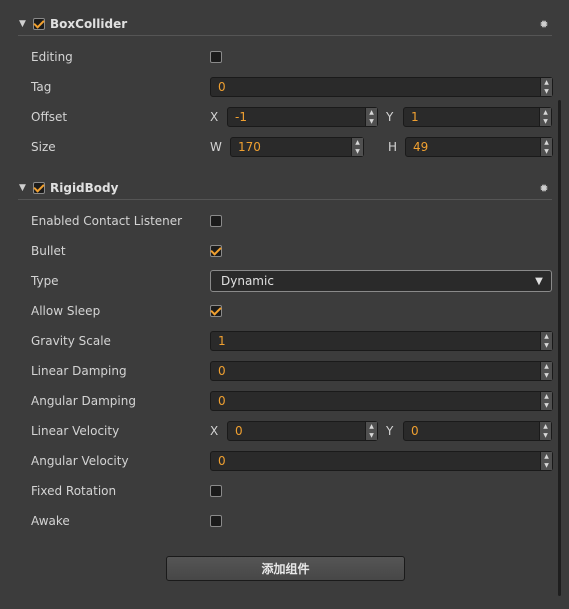 The height and width of the screenshot is (609, 569). I want to click on linear-velocity-x-value: 0, so click(296, 431).